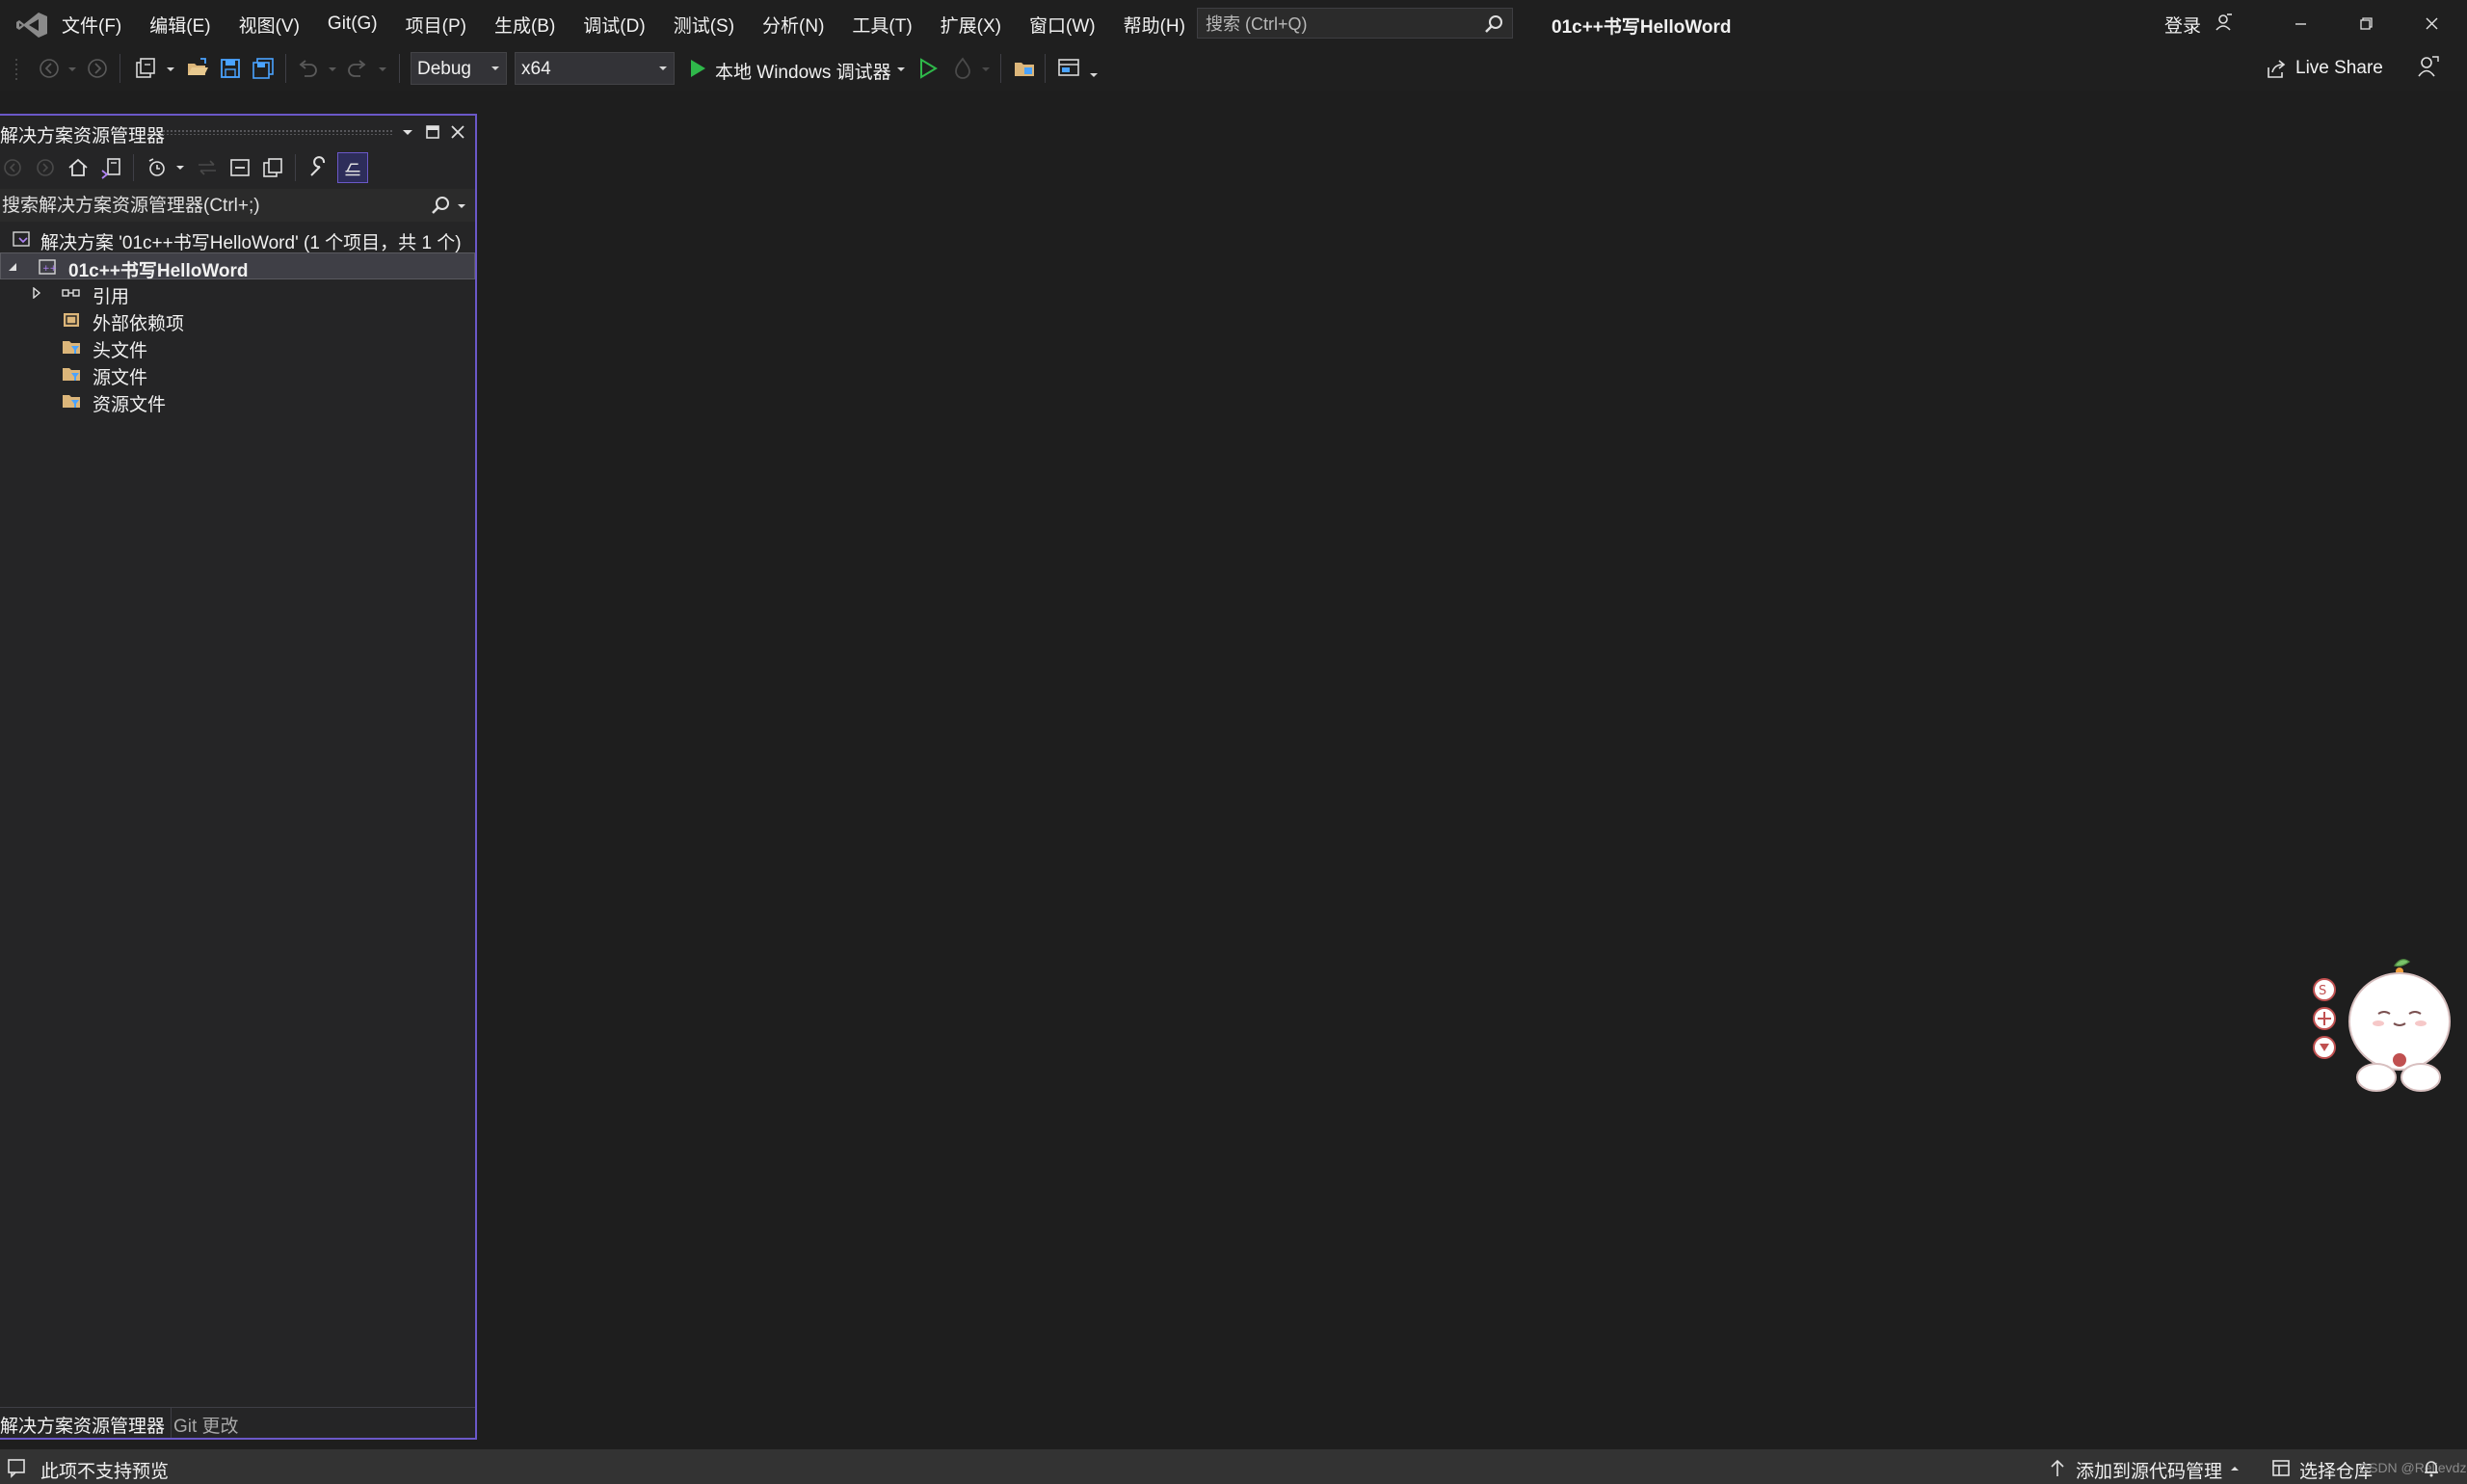 This screenshot has width=2467, height=1484. I want to click on pending-changes-filter-icon, so click(157, 167).